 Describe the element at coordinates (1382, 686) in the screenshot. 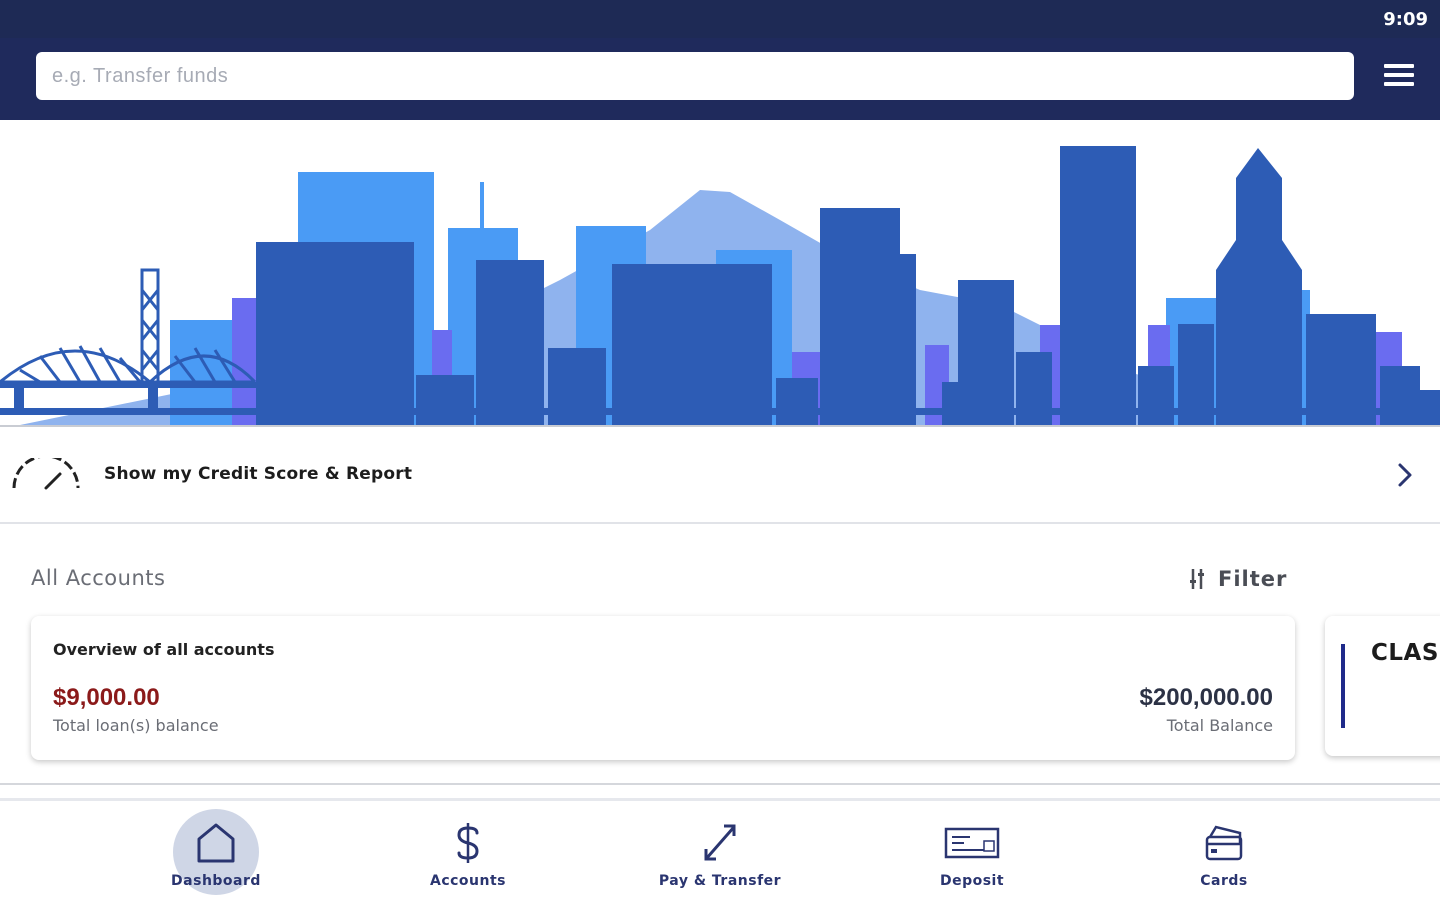

I see `account-card-partial: CLAS` at that location.